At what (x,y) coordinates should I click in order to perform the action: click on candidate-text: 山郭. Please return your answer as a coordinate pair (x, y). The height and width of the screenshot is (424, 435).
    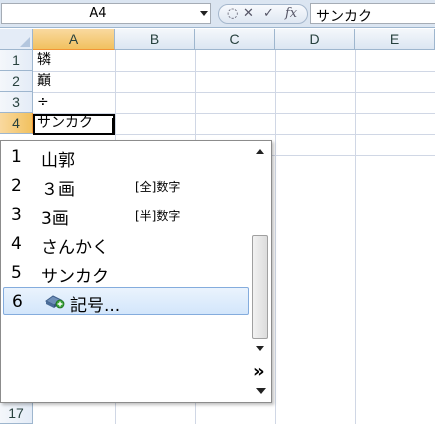
    Looking at the image, I should click on (58, 161).